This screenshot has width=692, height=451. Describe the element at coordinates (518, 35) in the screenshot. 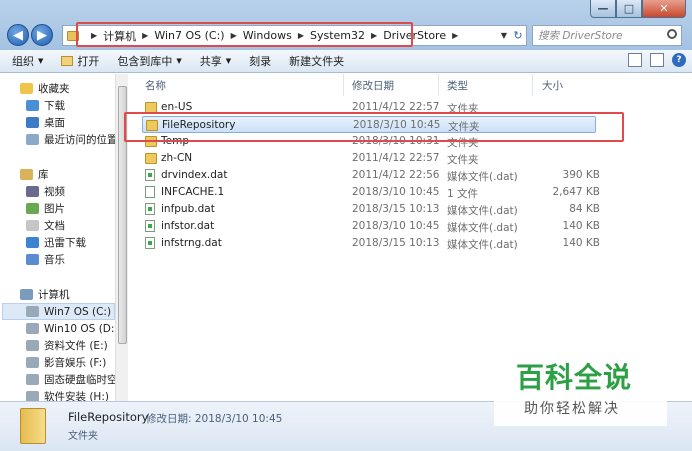

I see `refresh-button: ↻` at that location.